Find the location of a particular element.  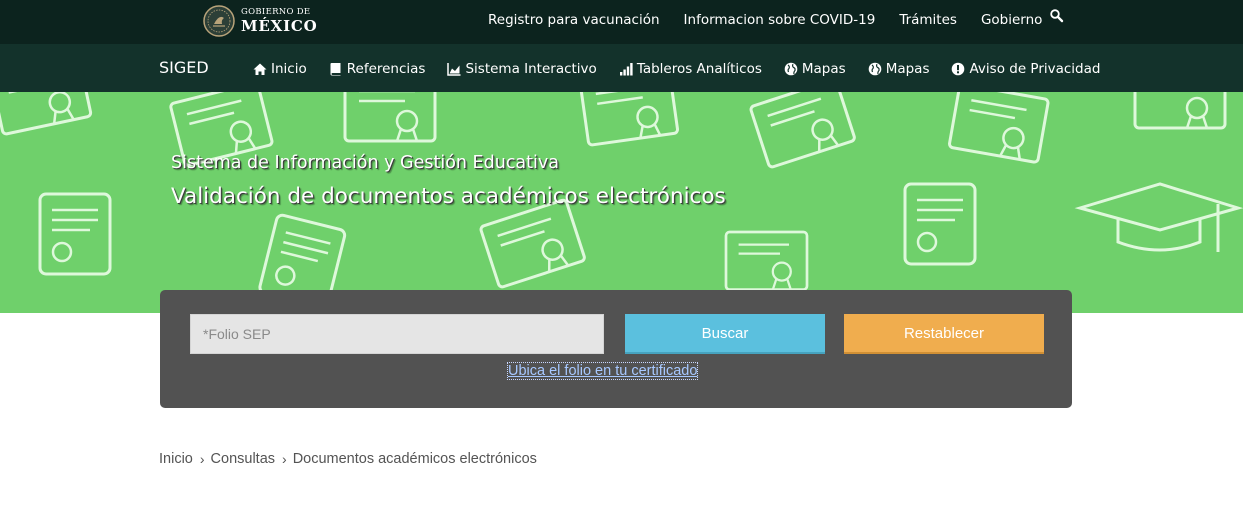

search-icon is located at coordinates (1058, 17).